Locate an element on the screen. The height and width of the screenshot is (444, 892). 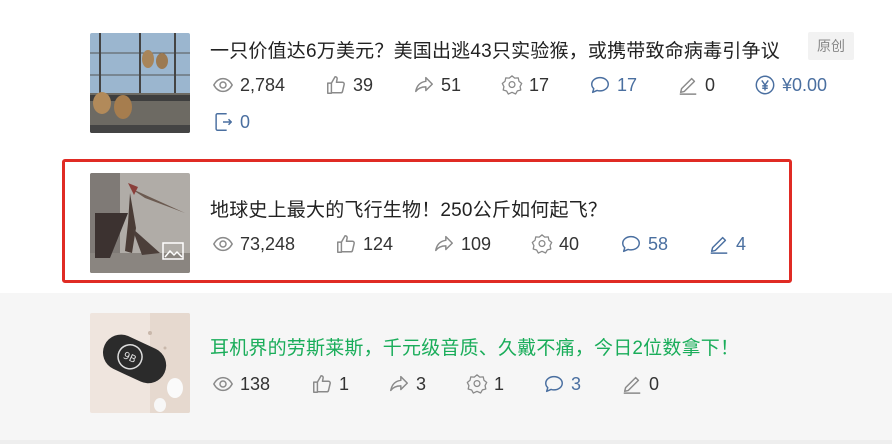
favorites-count: 1 is located at coordinates (499, 383).